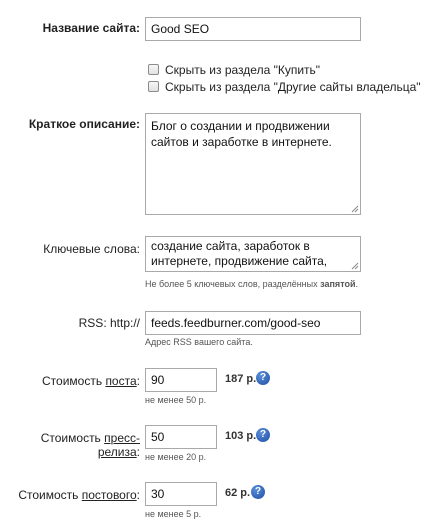  Describe the element at coordinates (241, 379) in the screenshot. I see `post-price: 187 р.` at that location.